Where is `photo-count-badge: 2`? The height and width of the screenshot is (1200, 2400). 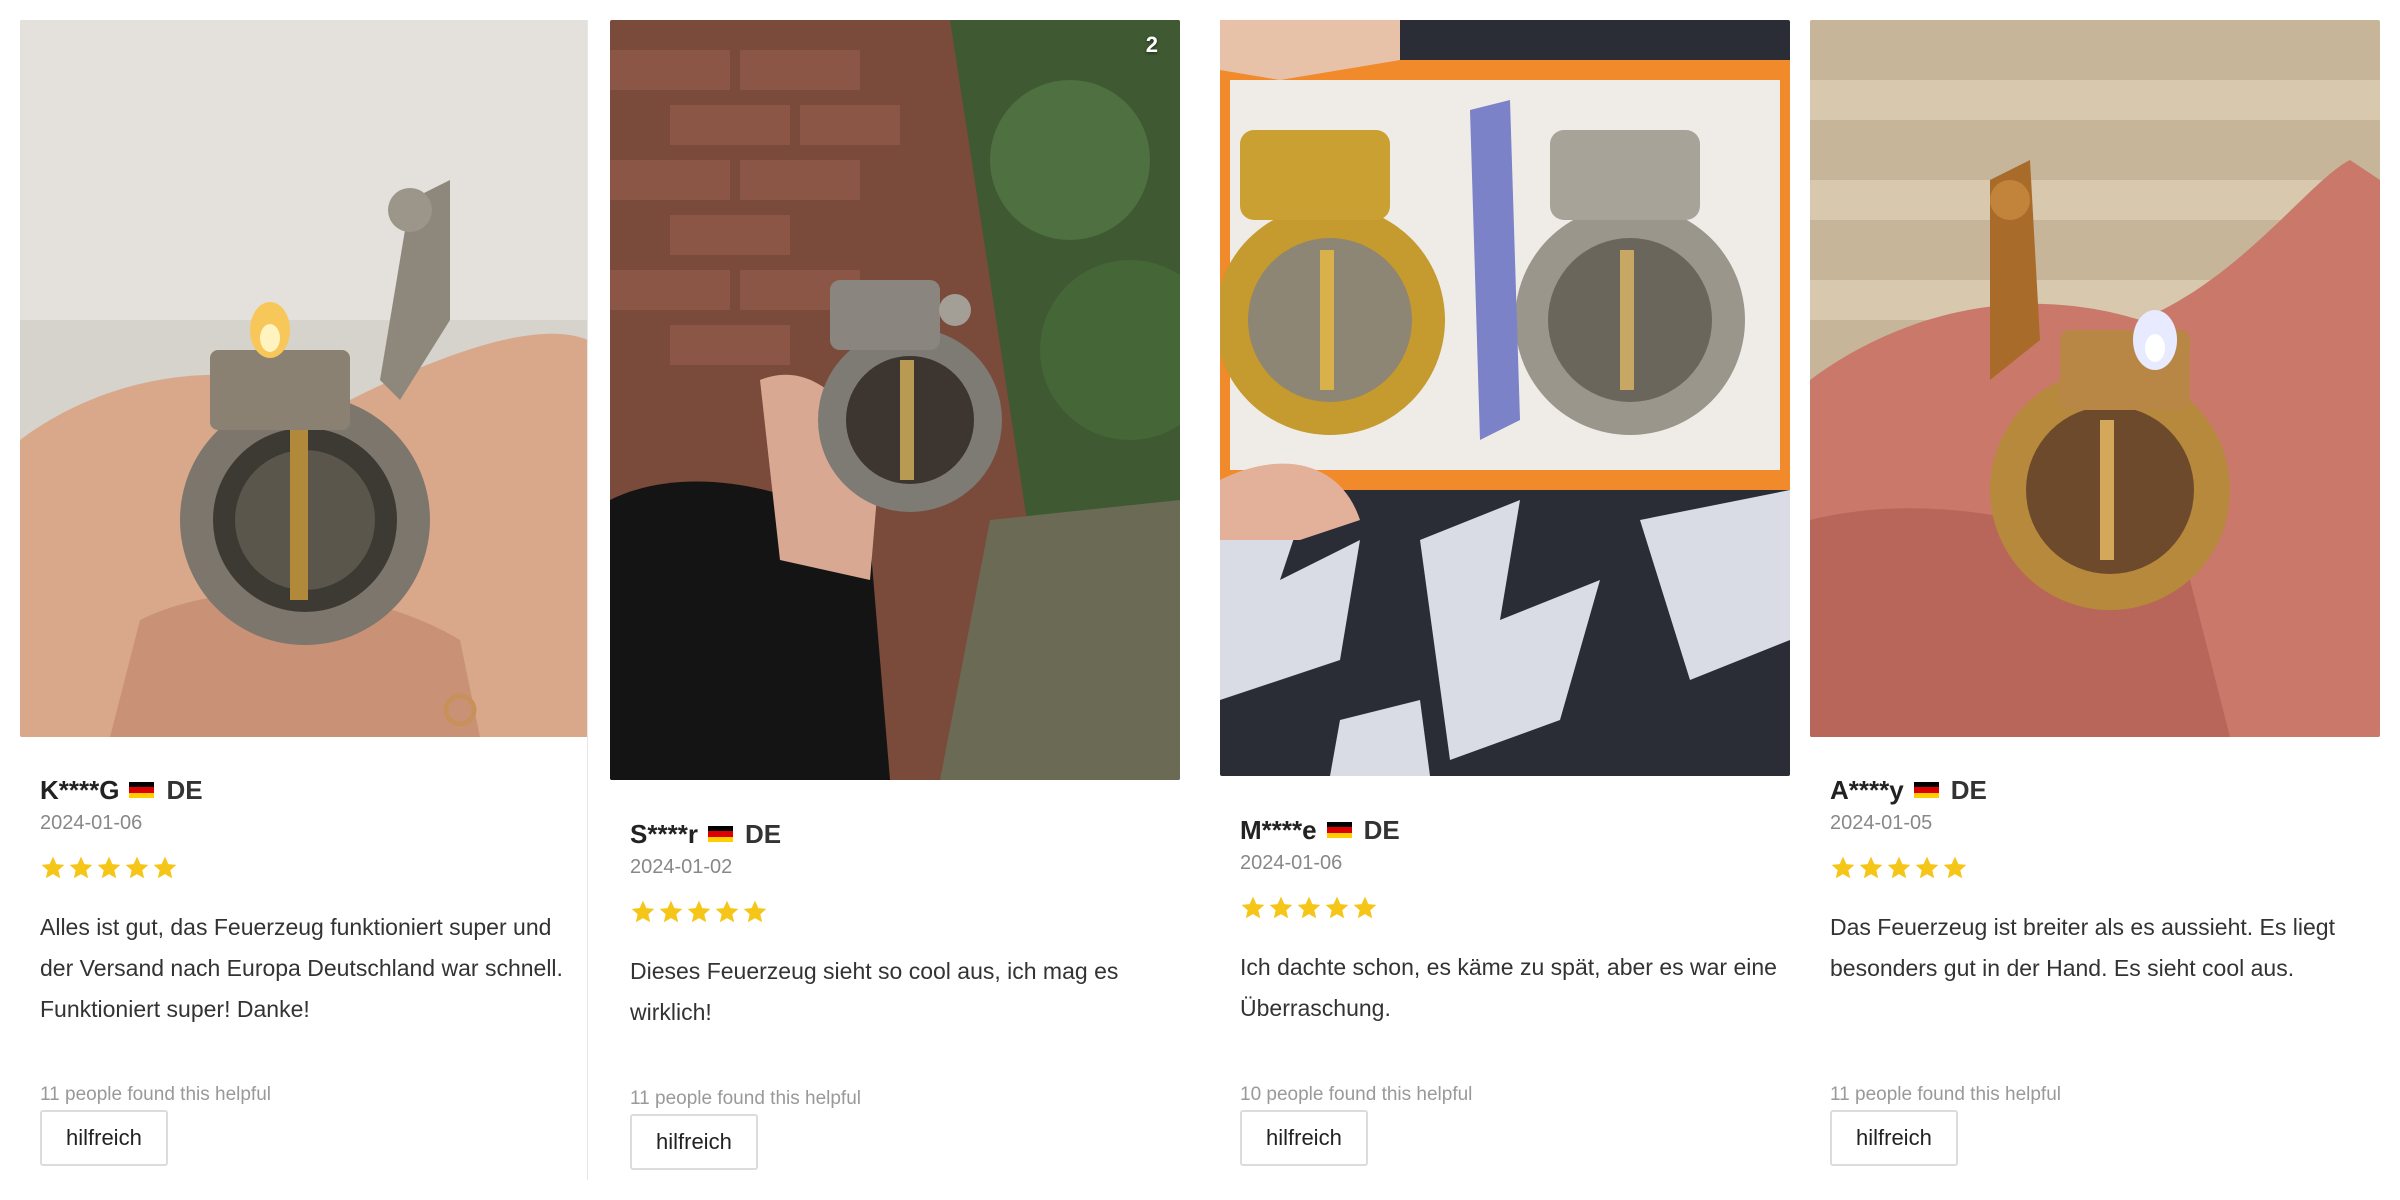 photo-count-badge: 2 is located at coordinates (1151, 44).